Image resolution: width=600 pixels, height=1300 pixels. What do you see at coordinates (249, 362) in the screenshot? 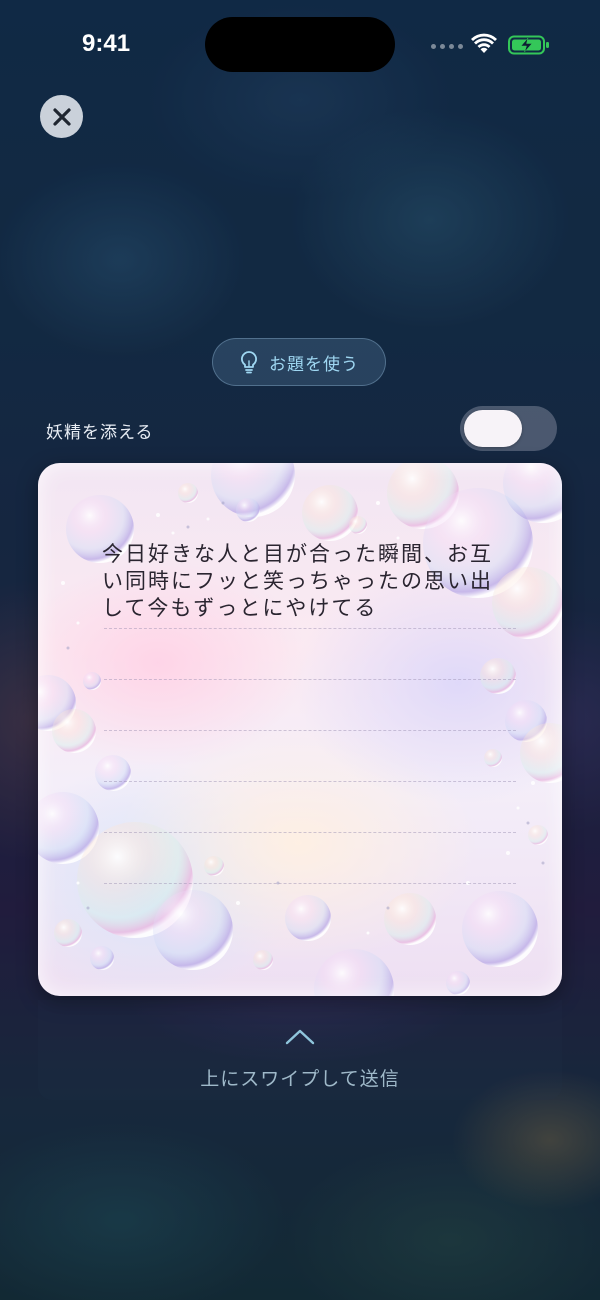
I see `lightbulb-icon` at bounding box center [249, 362].